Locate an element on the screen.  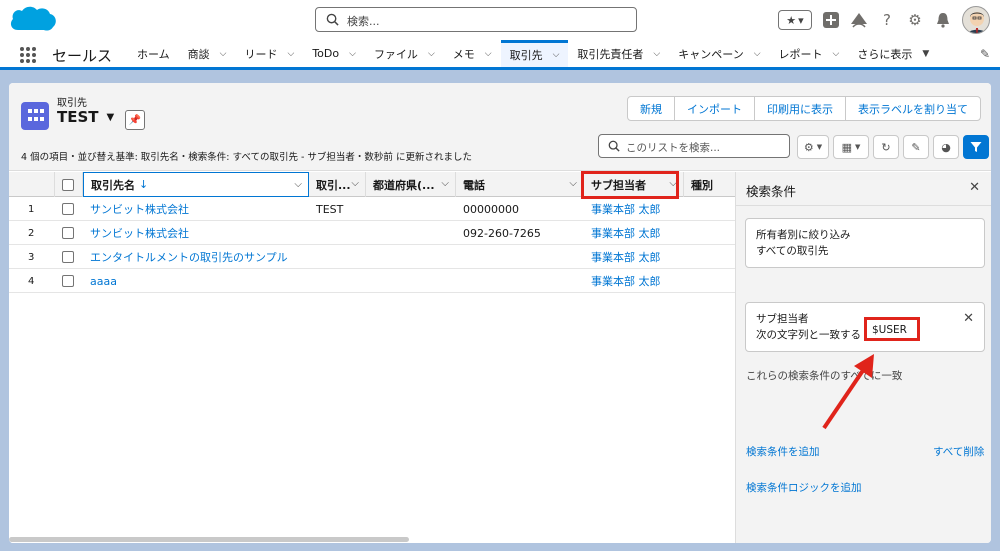
nav-item-leads: リード ⌵ is located at coordinates (270, 53).